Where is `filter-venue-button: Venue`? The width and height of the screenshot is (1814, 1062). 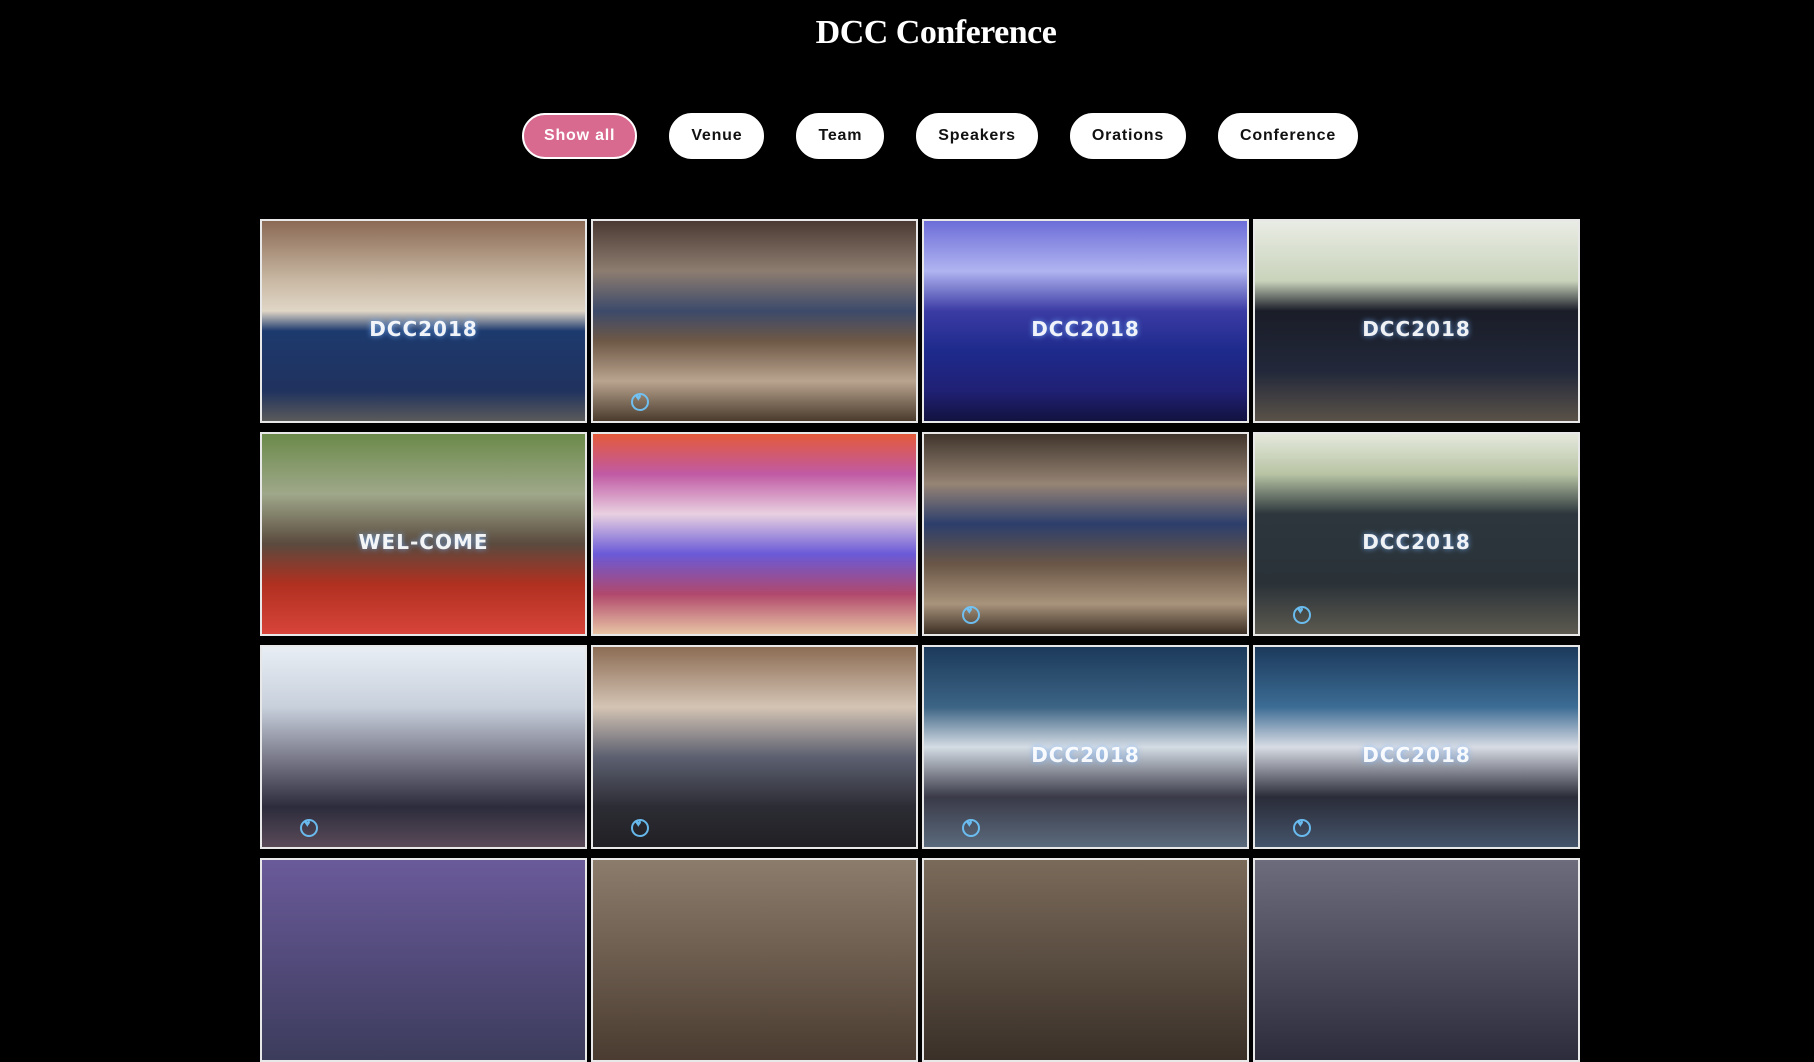 filter-venue-button: Venue is located at coordinates (717, 136).